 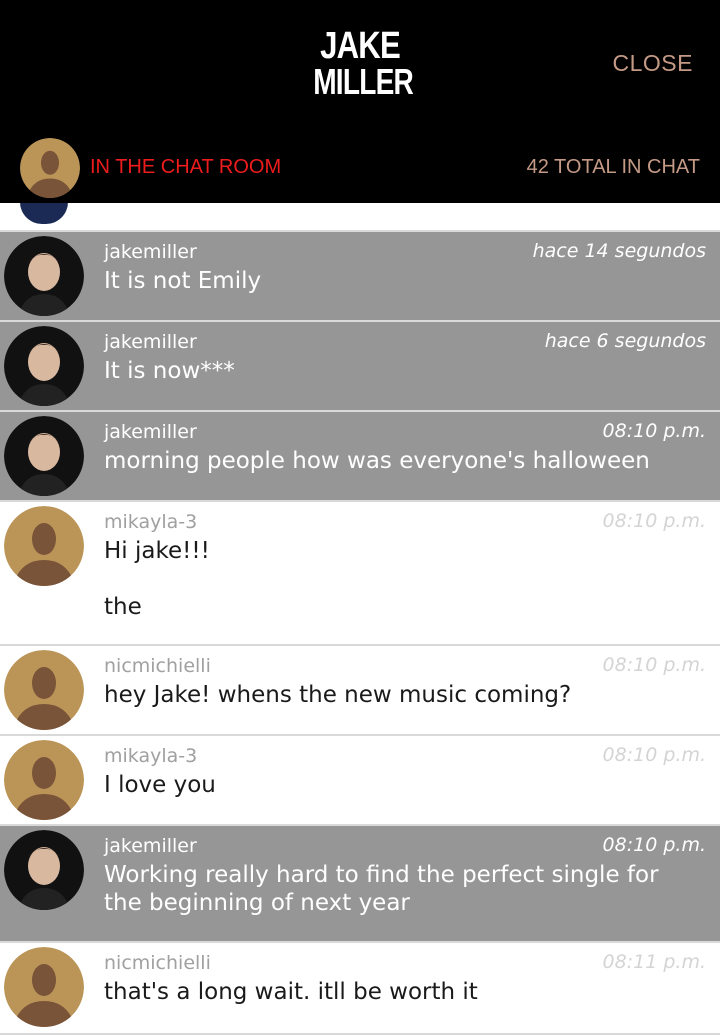 I want to click on in-chat-room-label: IN THE CHAT ROOM, so click(x=186, y=167).